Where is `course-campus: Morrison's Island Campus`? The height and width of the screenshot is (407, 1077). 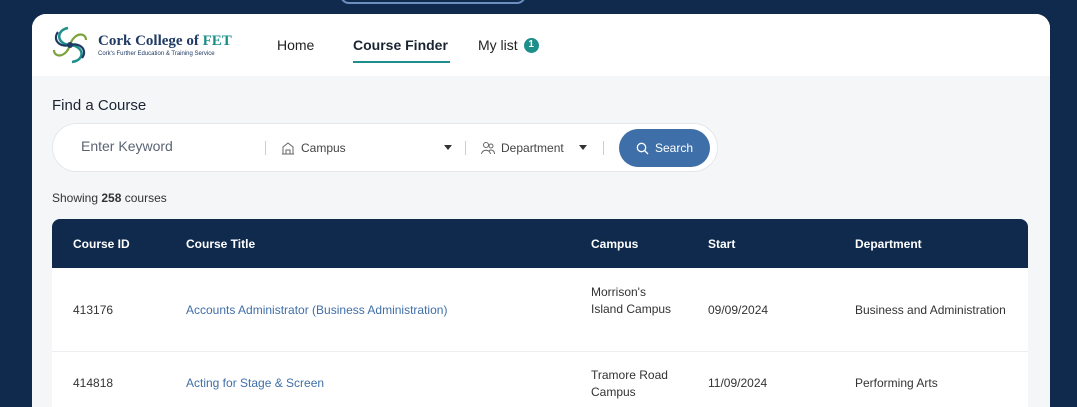 course-campus: Morrison's Island Campus is located at coordinates (631, 300).